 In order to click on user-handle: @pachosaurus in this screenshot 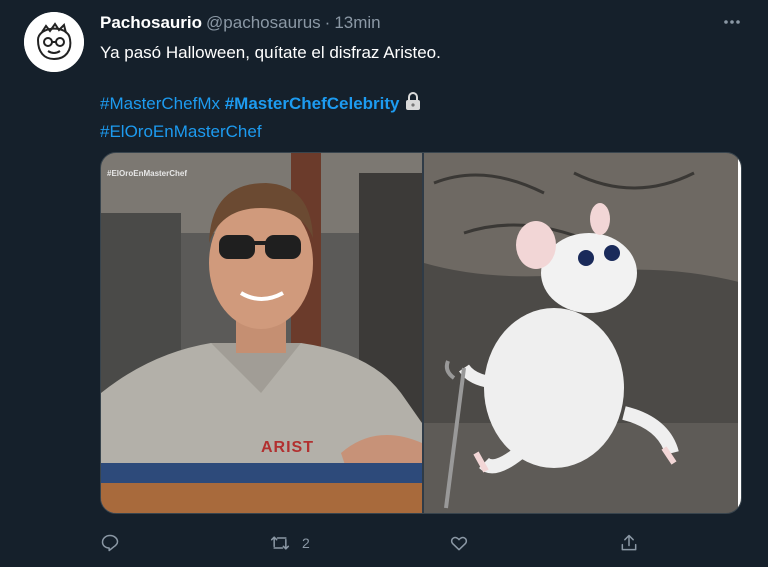, I will do `click(263, 22)`.